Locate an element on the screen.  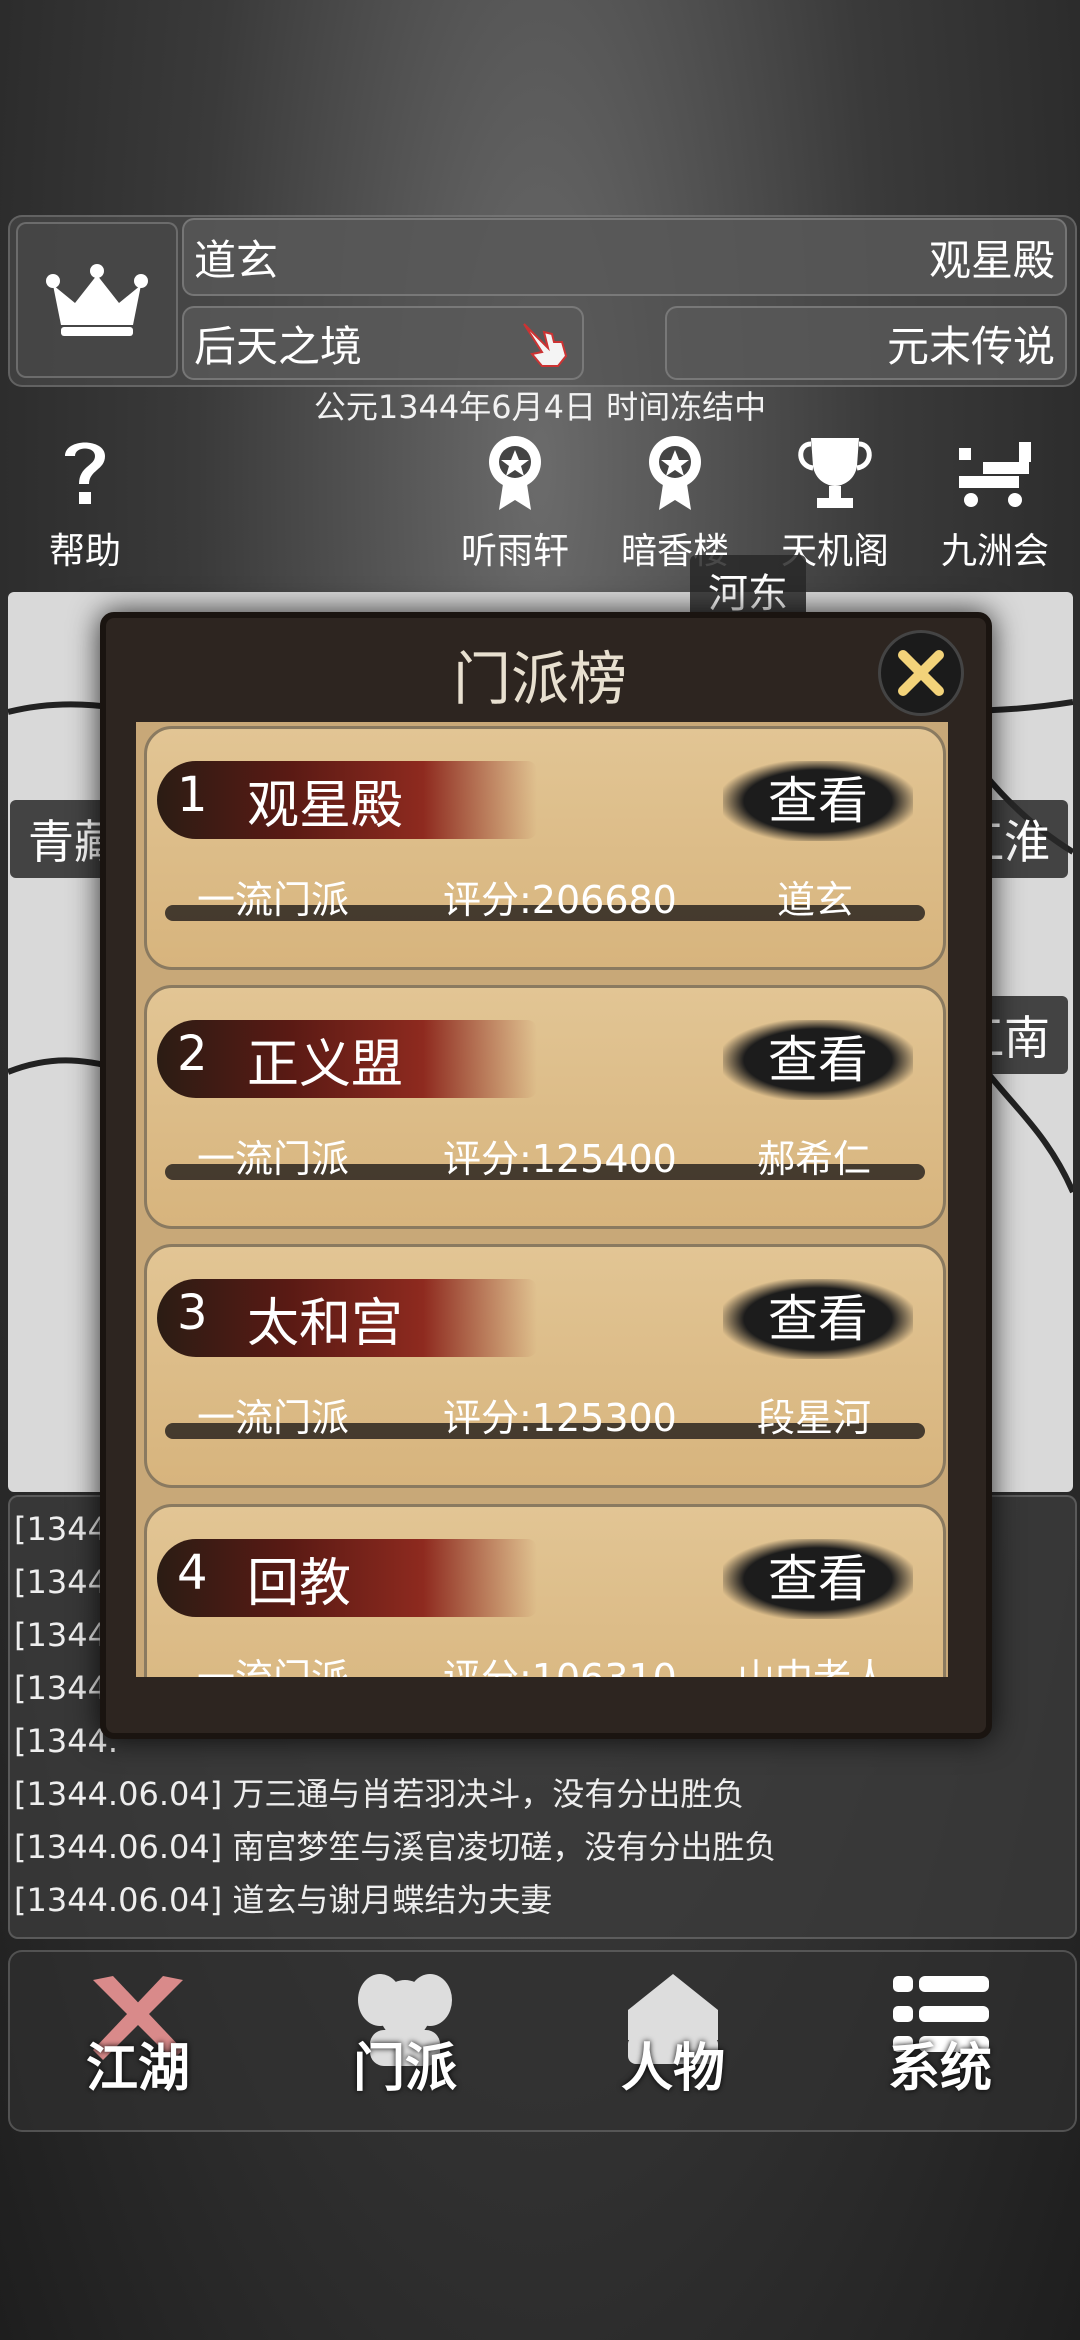
tab-jianghu: 江湖 is located at coordinates (138, 2035).